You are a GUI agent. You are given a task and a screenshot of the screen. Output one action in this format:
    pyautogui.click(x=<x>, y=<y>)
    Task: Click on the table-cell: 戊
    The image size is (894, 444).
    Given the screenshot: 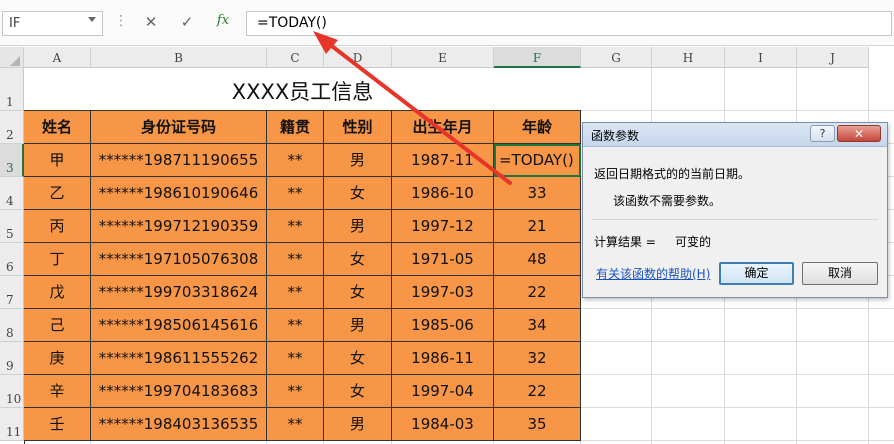 What is the action you would take?
    pyautogui.click(x=57, y=292)
    